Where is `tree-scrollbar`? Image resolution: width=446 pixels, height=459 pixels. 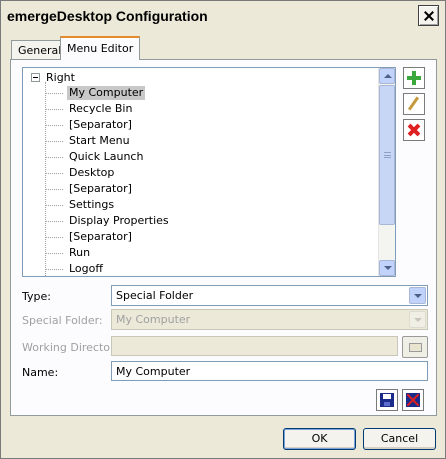 tree-scrollbar is located at coordinates (386, 172).